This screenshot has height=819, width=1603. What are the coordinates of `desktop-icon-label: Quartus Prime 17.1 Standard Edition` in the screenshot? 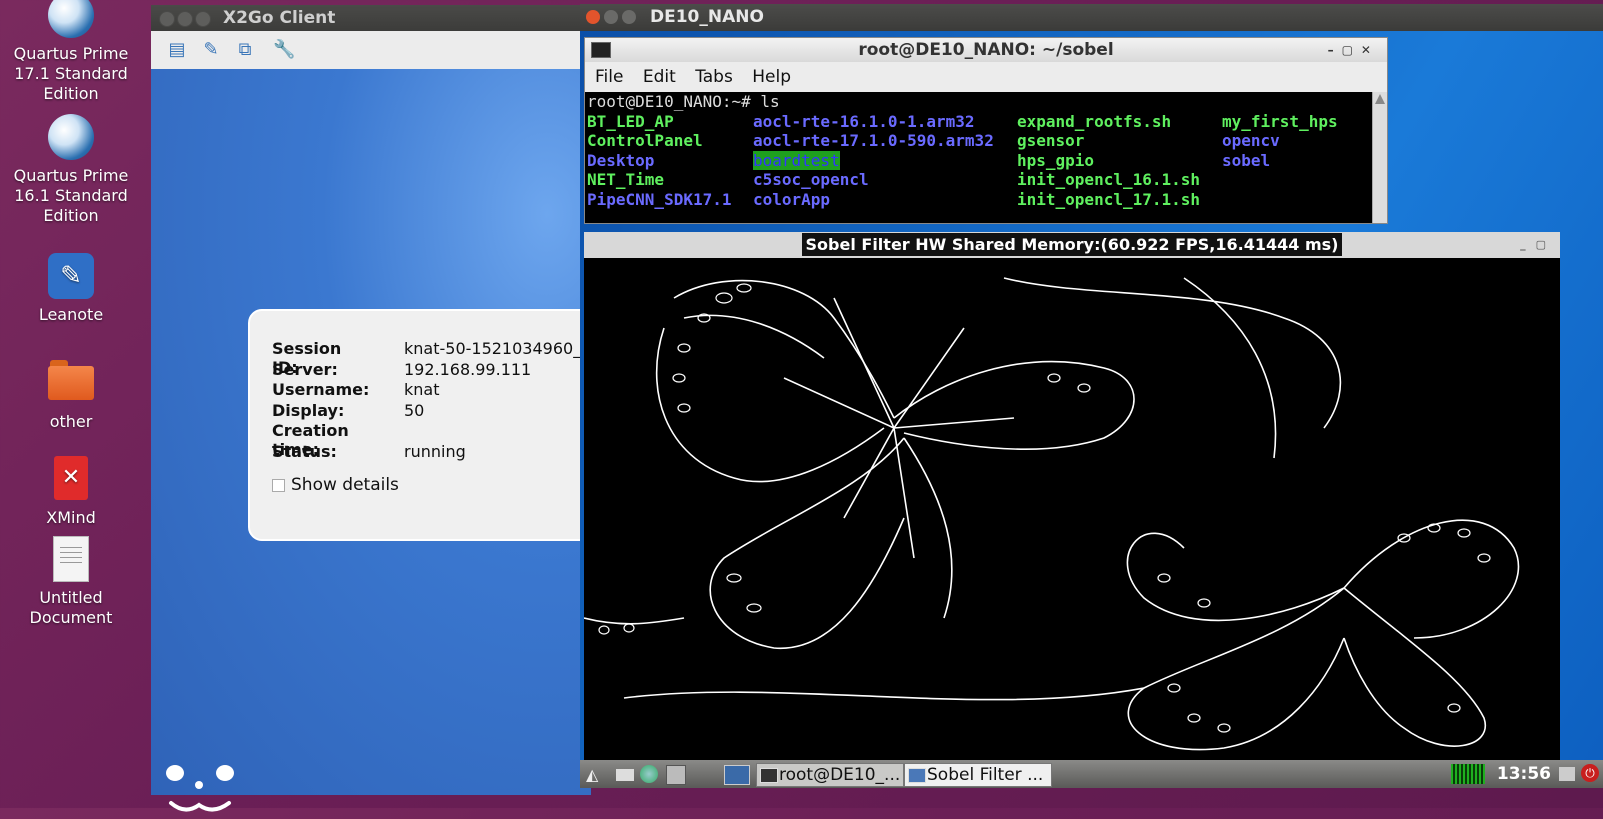 It's located at (71, 73).